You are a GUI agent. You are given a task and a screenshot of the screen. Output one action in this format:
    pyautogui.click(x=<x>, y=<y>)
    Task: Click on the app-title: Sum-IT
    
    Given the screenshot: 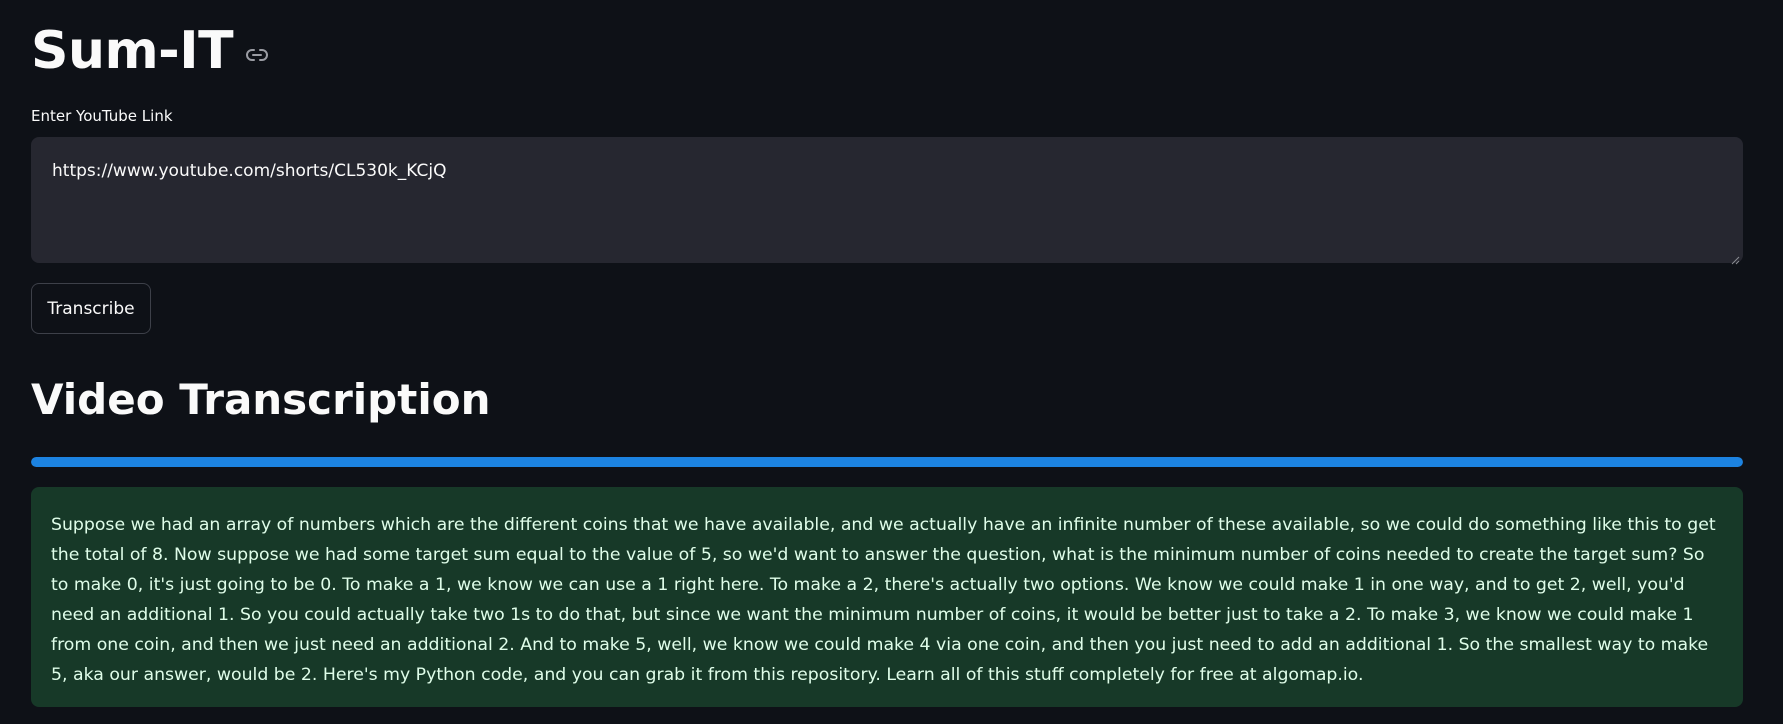 What is the action you would take?
    pyautogui.click(x=132, y=51)
    